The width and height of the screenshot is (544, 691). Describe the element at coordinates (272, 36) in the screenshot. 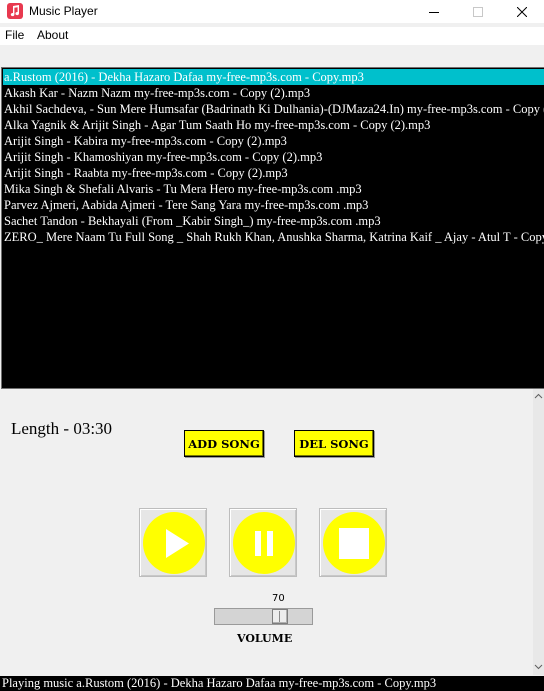

I see `menu-bar: File About` at that location.